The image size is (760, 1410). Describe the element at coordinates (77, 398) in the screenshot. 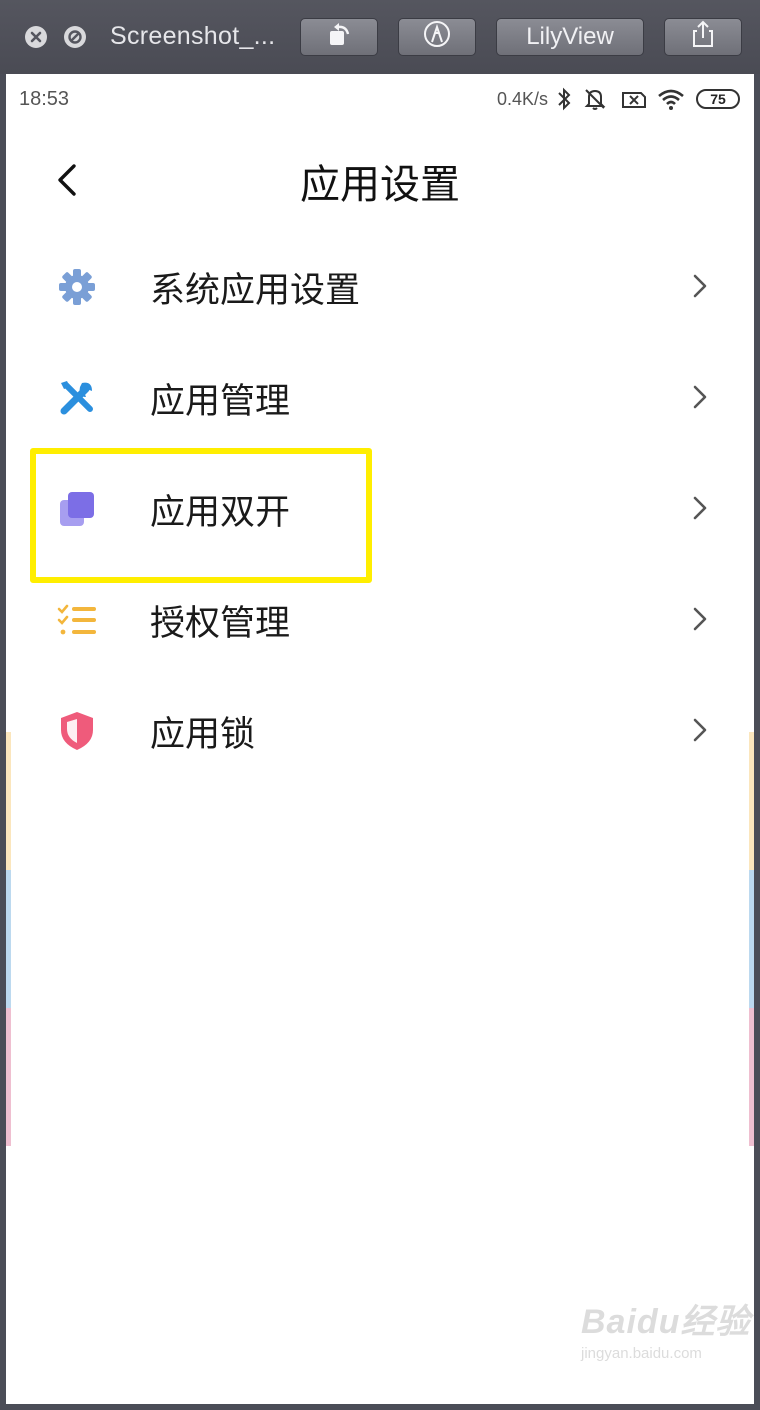

I see `tools-icon` at that location.